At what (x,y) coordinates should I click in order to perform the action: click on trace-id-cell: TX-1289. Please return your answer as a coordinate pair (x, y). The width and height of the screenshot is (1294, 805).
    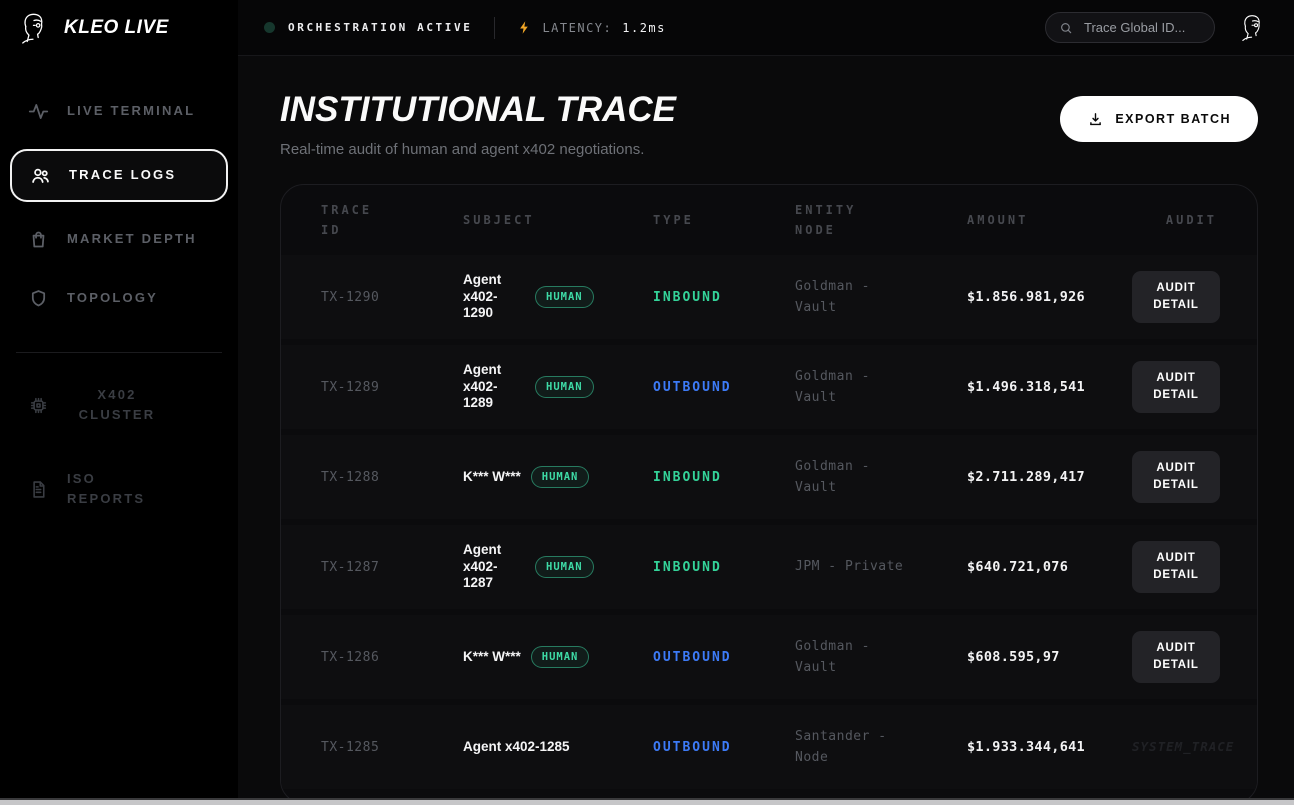
    Looking at the image, I should click on (350, 387).